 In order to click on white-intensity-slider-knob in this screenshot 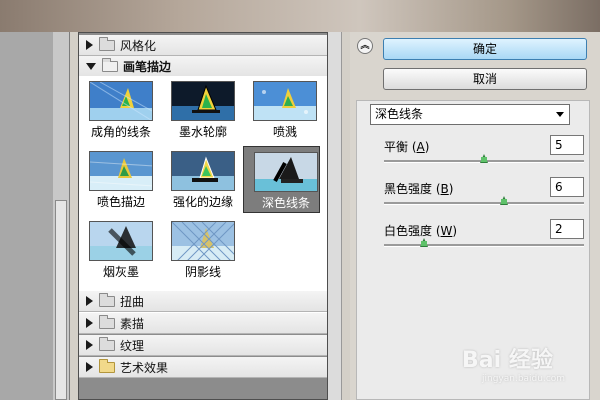, I will do `click(424, 242)`.